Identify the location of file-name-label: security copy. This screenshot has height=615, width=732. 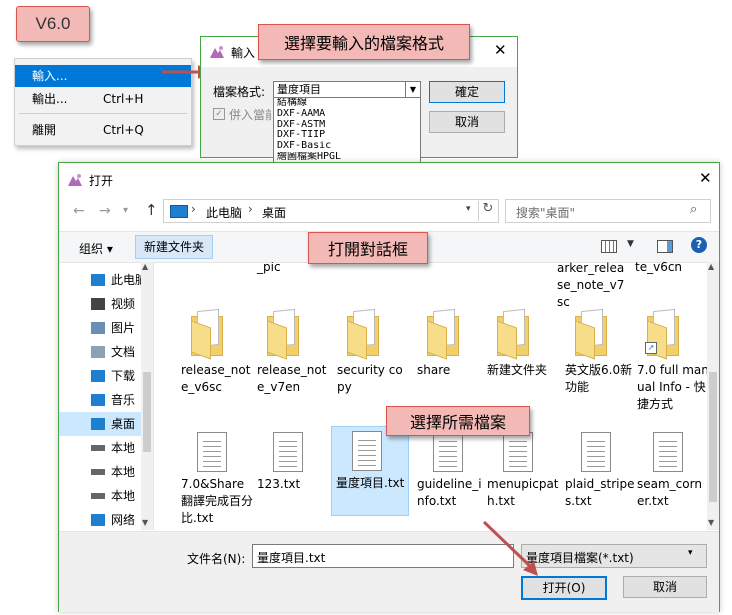
(370, 378).